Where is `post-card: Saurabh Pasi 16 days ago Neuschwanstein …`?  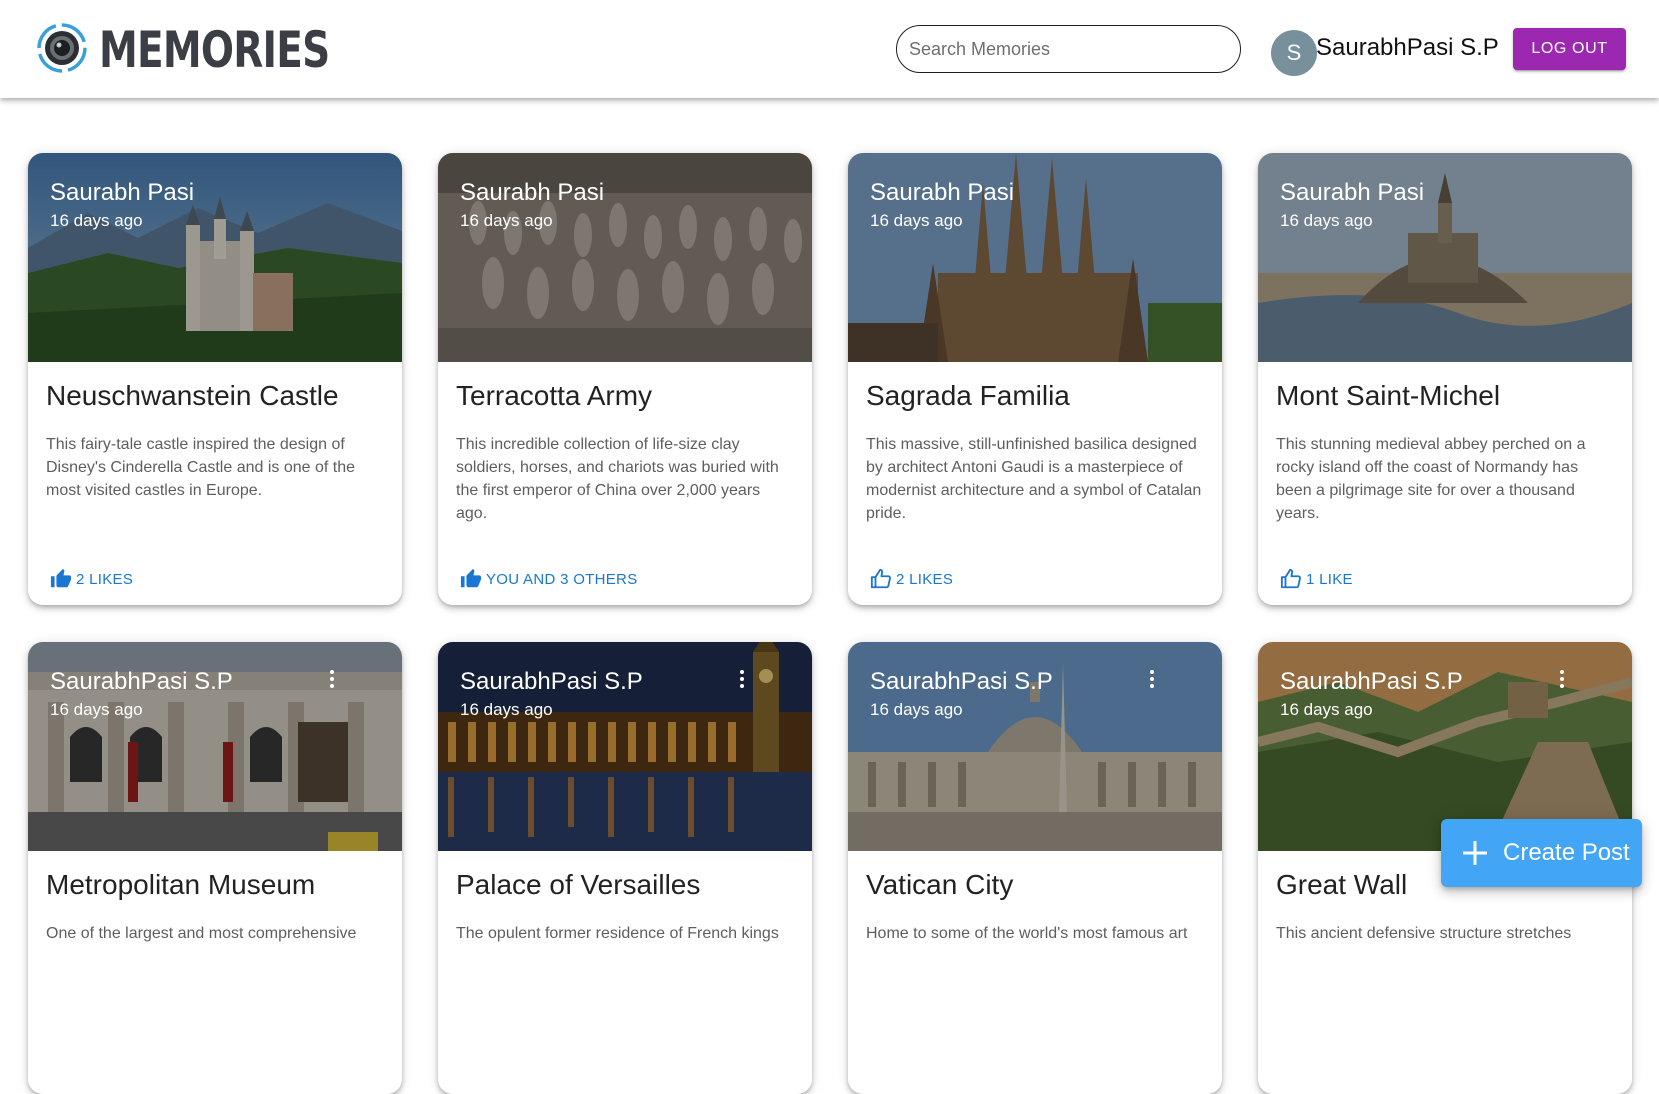
post-card: Saurabh Pasi 16 days ago Neuschwanstein … is located at coordinates (215, 379).